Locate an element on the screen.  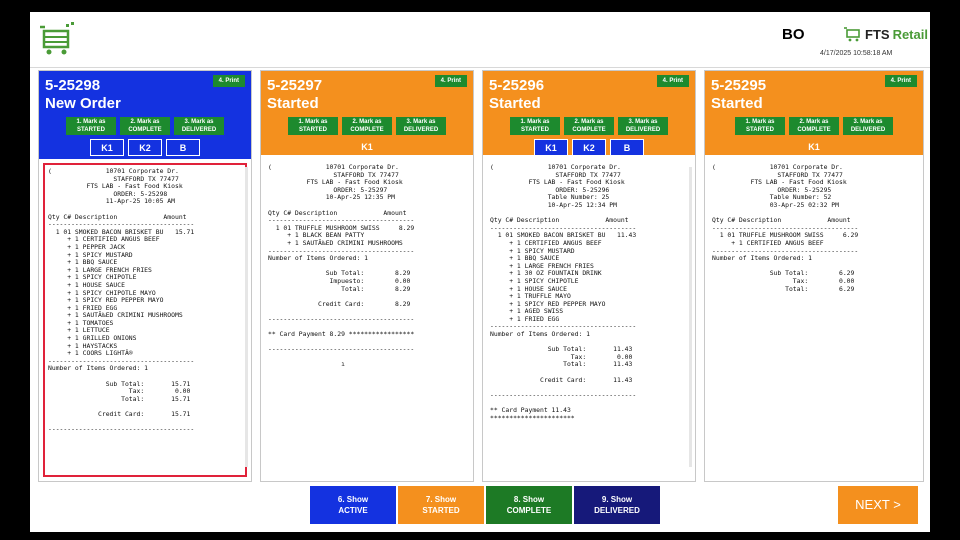
user-code: BO is located at coordinates (793, 34).